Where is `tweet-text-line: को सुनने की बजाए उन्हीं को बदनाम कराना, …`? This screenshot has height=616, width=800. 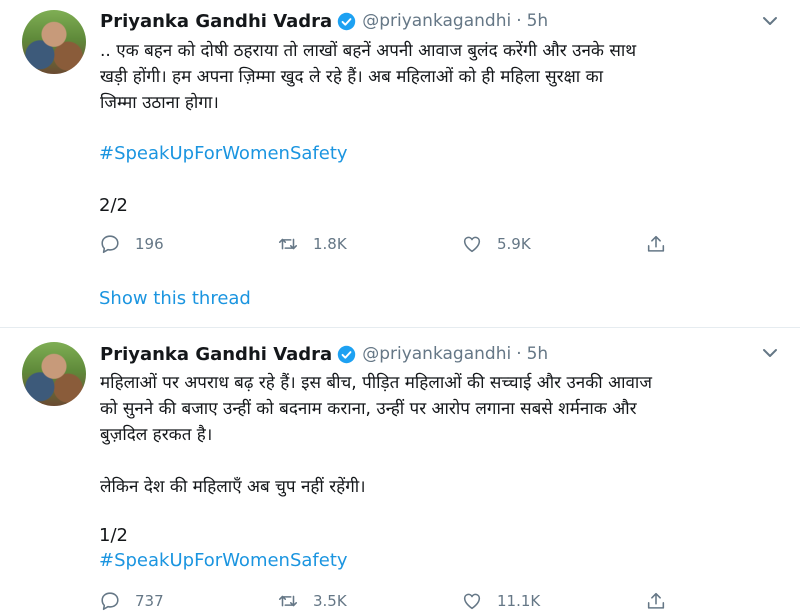 tweet-text-line: को सुनने की बजाए उन्हीं को बदनाम कराना, … is located at coordinates (368, 409).